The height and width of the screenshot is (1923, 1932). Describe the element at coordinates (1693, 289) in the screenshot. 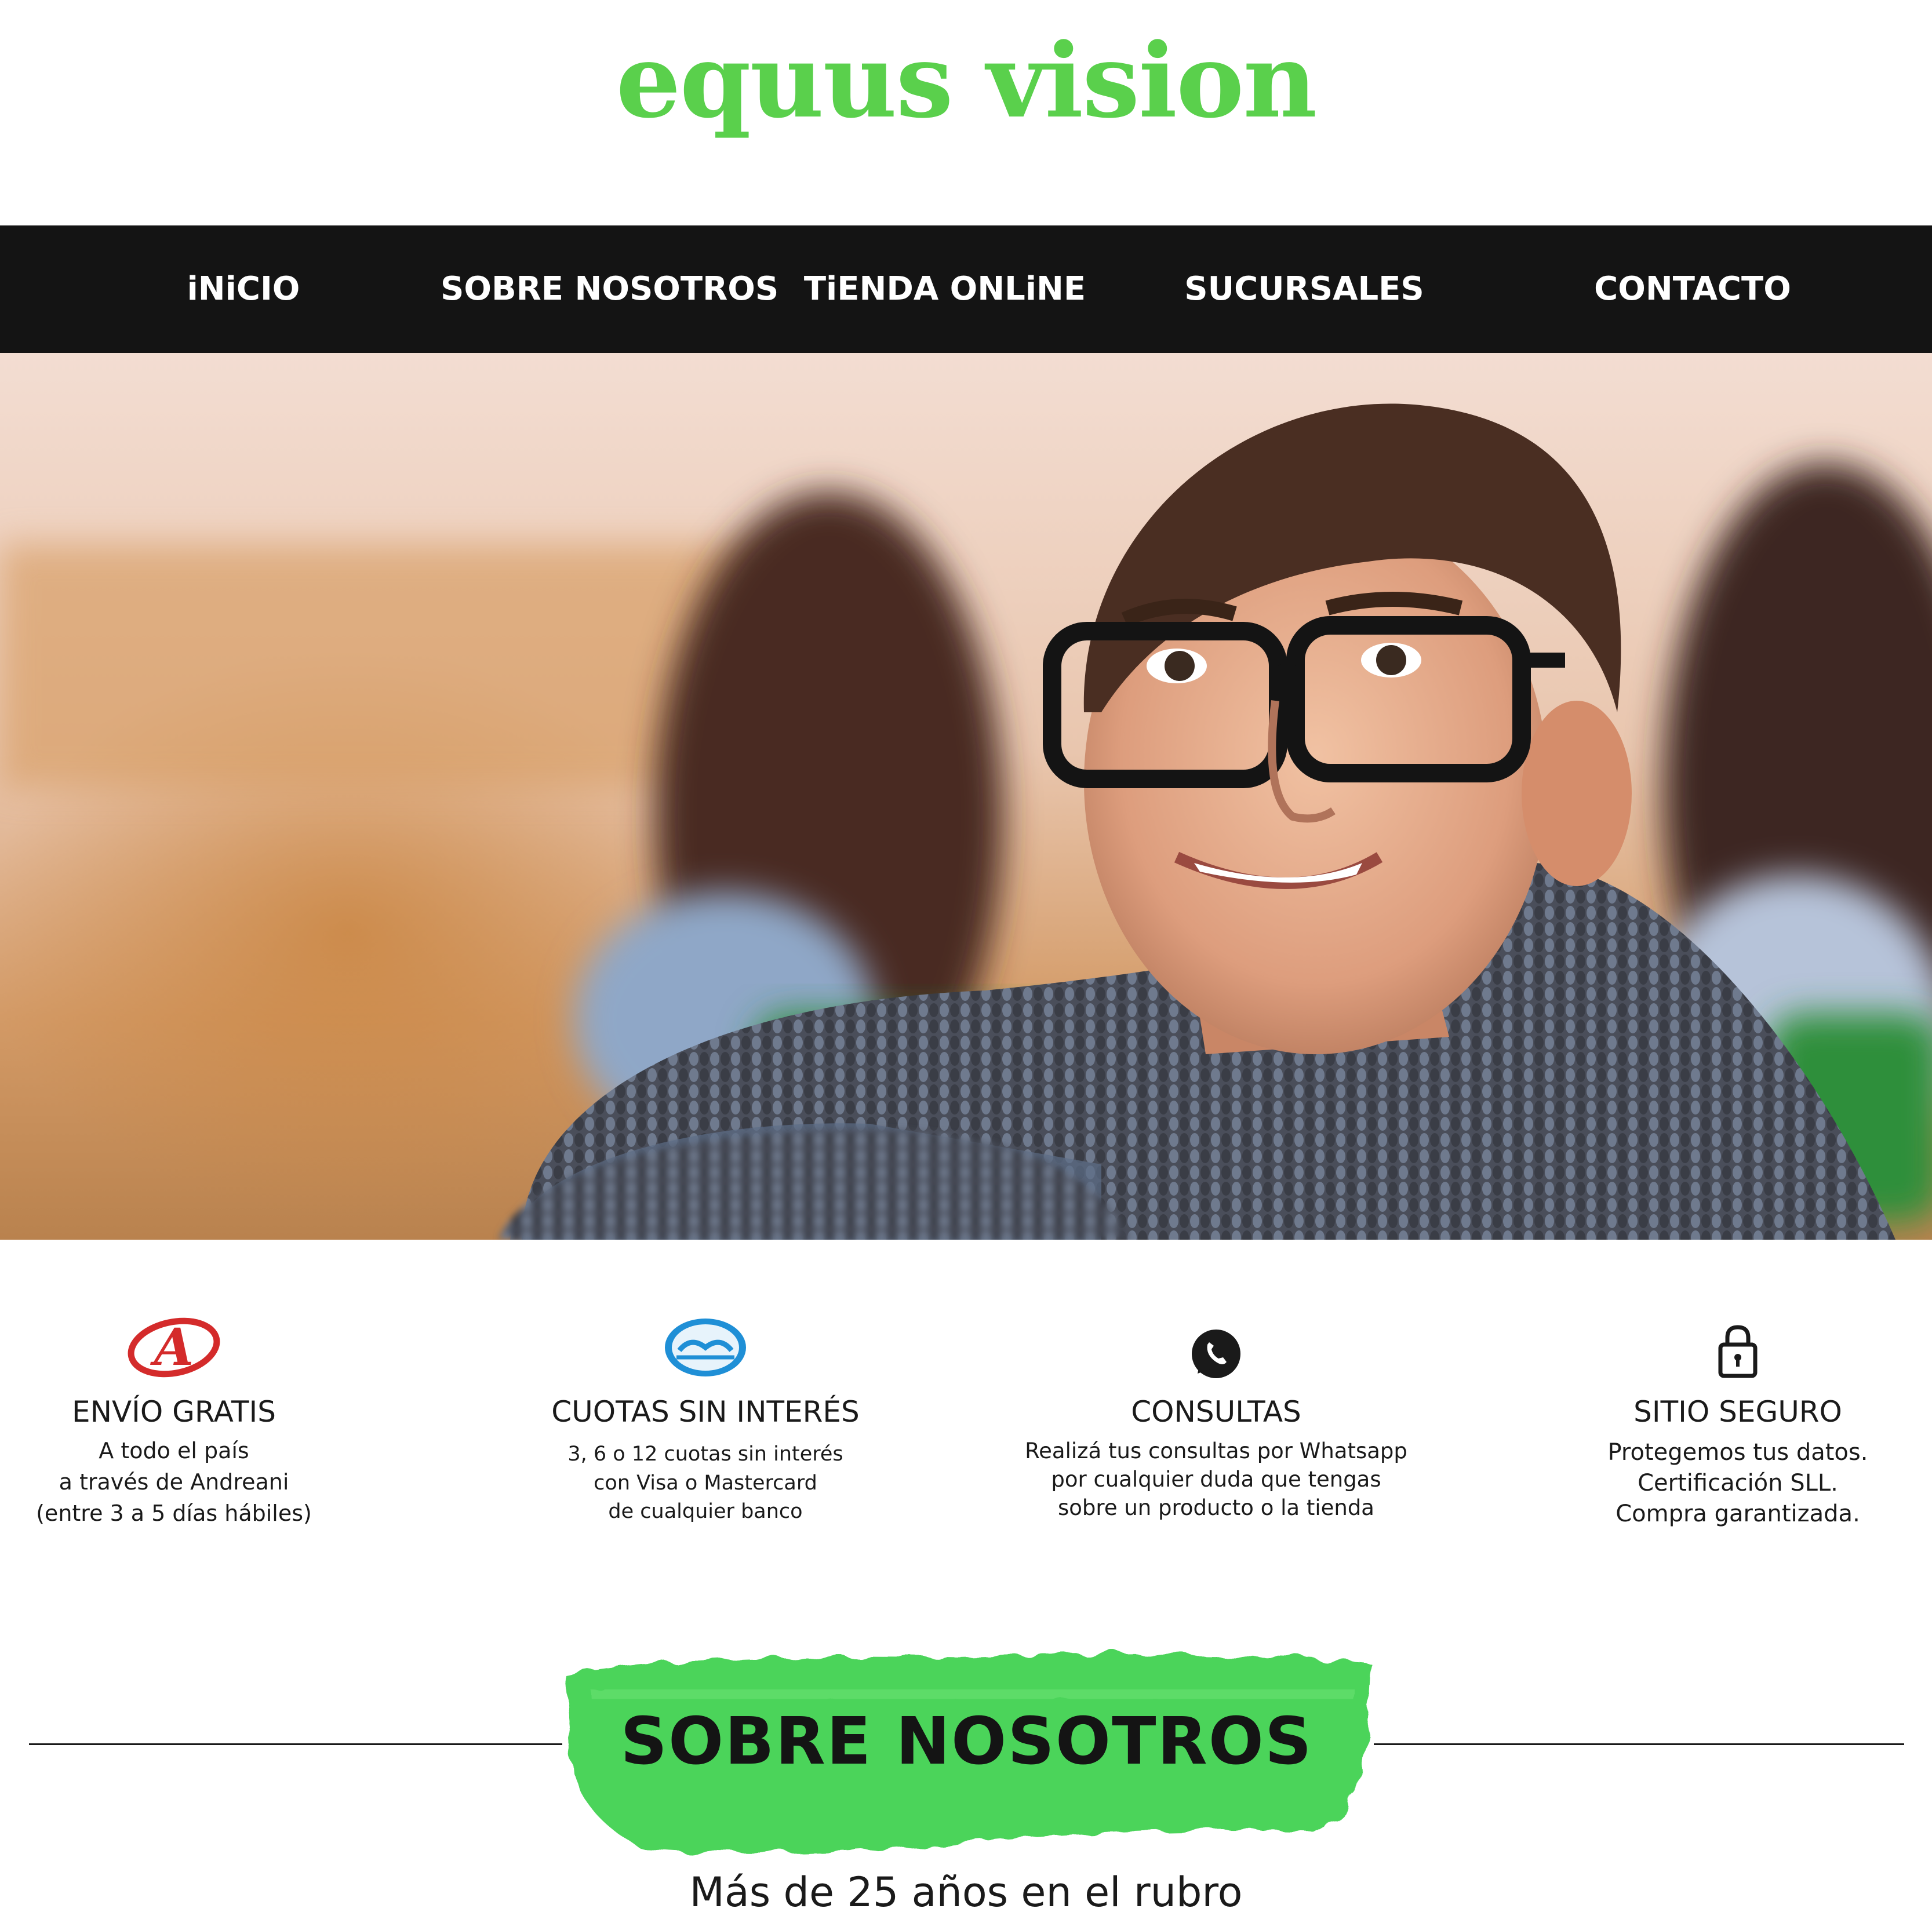

I see `nav-item-contacto: CONTACTO` at that location.